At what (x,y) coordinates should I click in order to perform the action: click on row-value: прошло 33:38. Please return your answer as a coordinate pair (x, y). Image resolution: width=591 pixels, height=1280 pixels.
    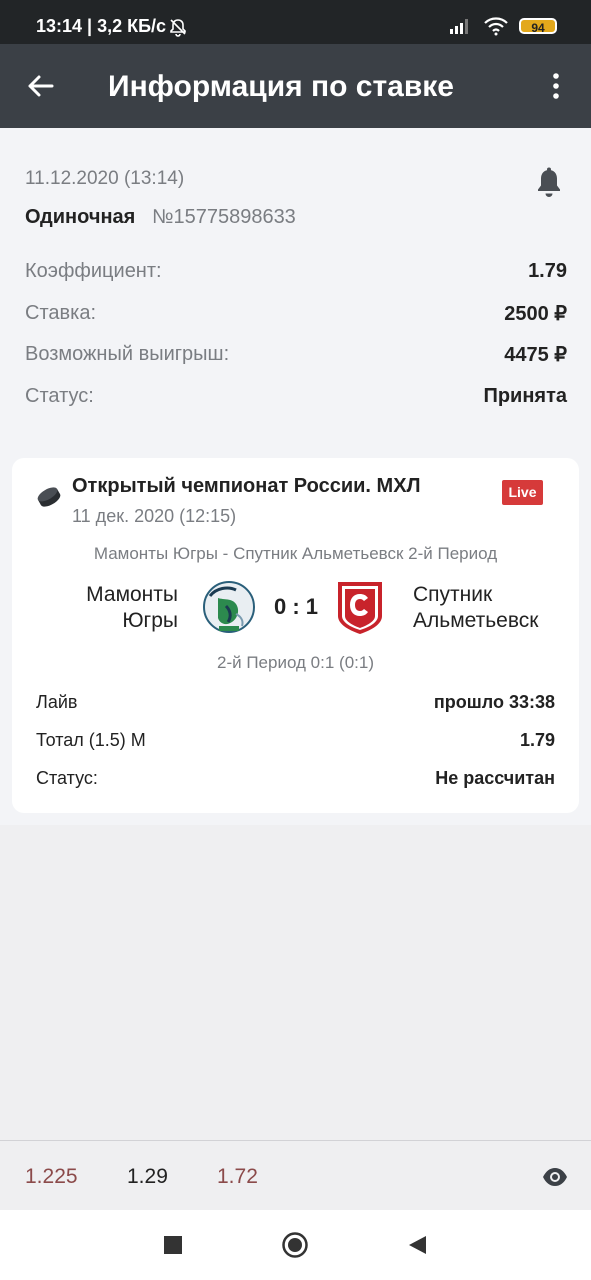
    Looking at the image, I should click on (494, 701).